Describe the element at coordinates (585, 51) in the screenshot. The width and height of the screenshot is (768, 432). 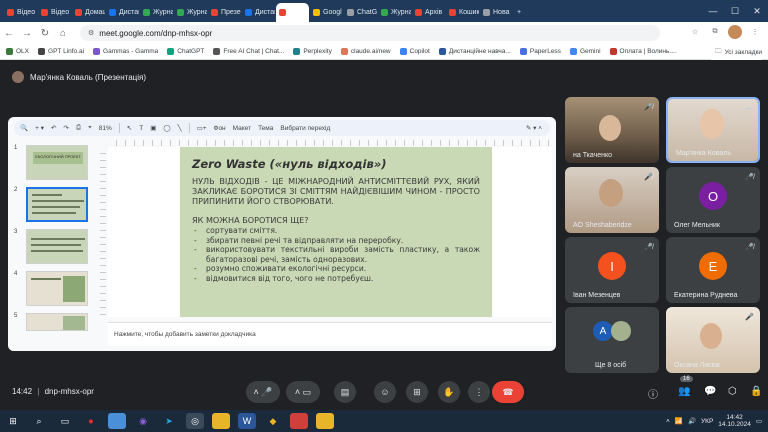
I see `bookmark-item: Gemini` at that location.